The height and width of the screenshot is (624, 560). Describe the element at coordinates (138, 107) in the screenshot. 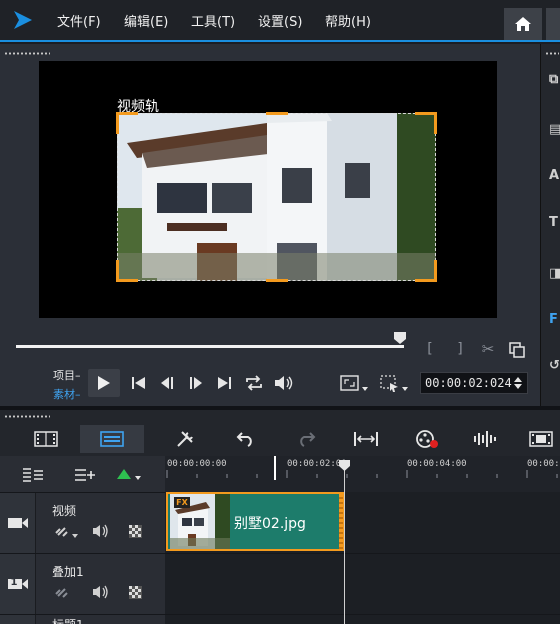

I see `preview-track-label: 视频轨` at that location.